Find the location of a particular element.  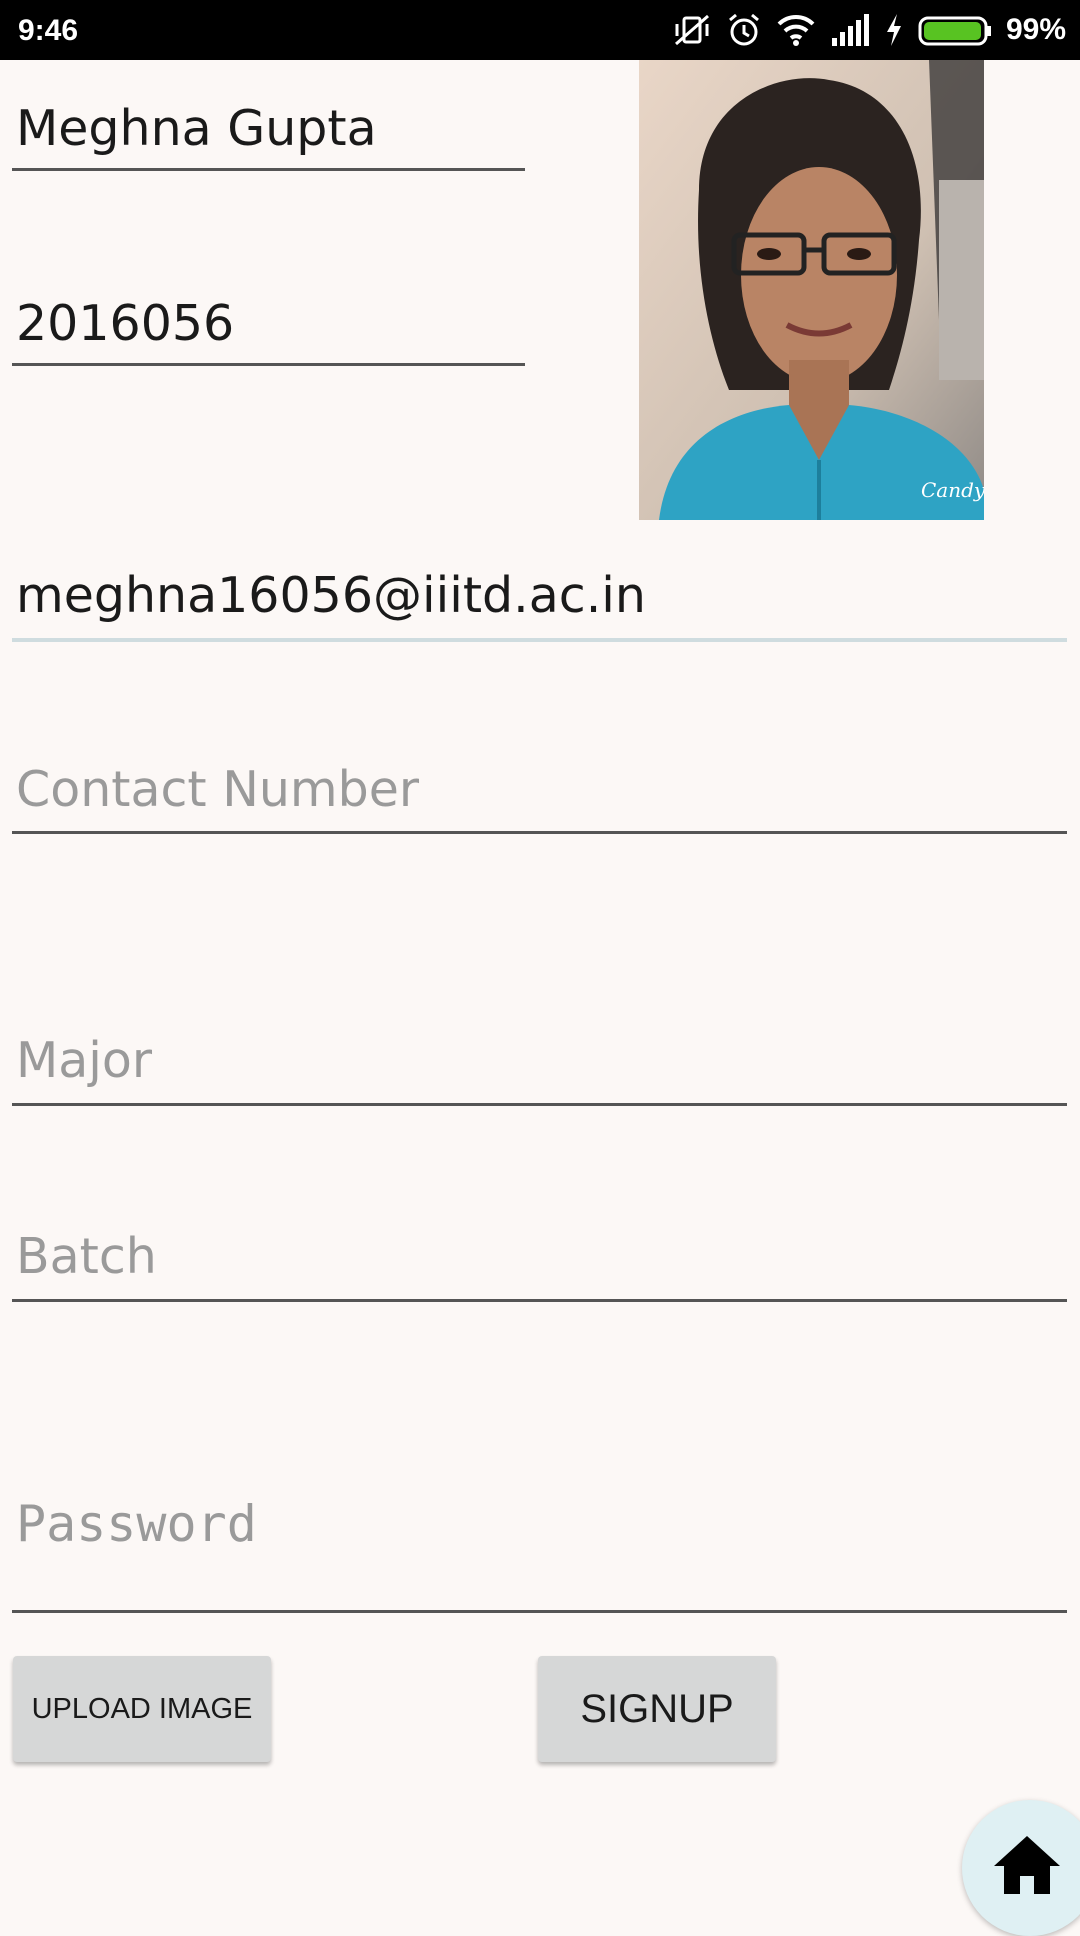

signal-icon is located at coordinates (850, 30).